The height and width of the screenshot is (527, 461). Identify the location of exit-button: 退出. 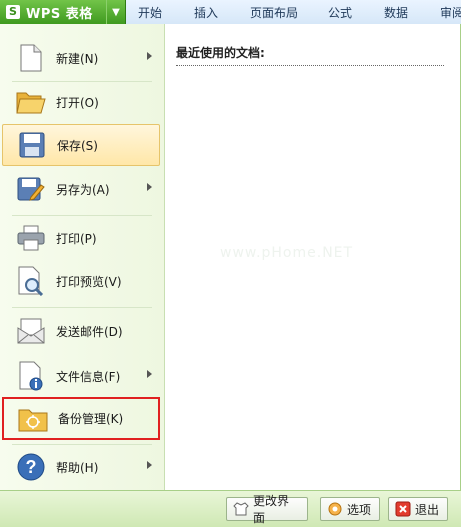
(418, 509).